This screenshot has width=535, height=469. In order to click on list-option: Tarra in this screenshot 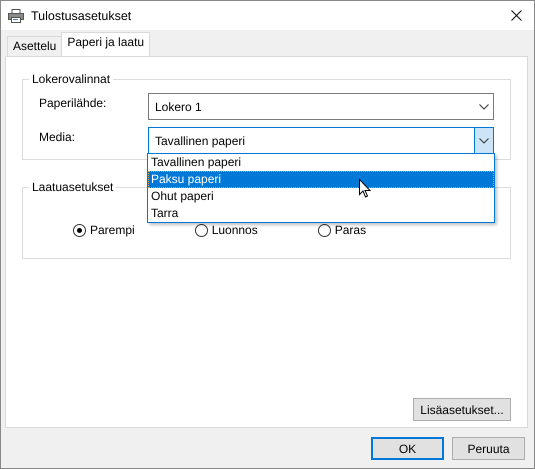, I will do `click(321, 213)`.